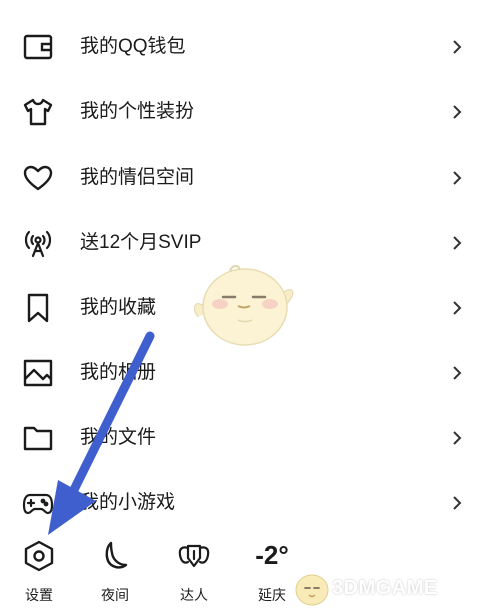  I want to click on menu-item-qq-wallet: 我的QQ钱包, so click(240, 47).